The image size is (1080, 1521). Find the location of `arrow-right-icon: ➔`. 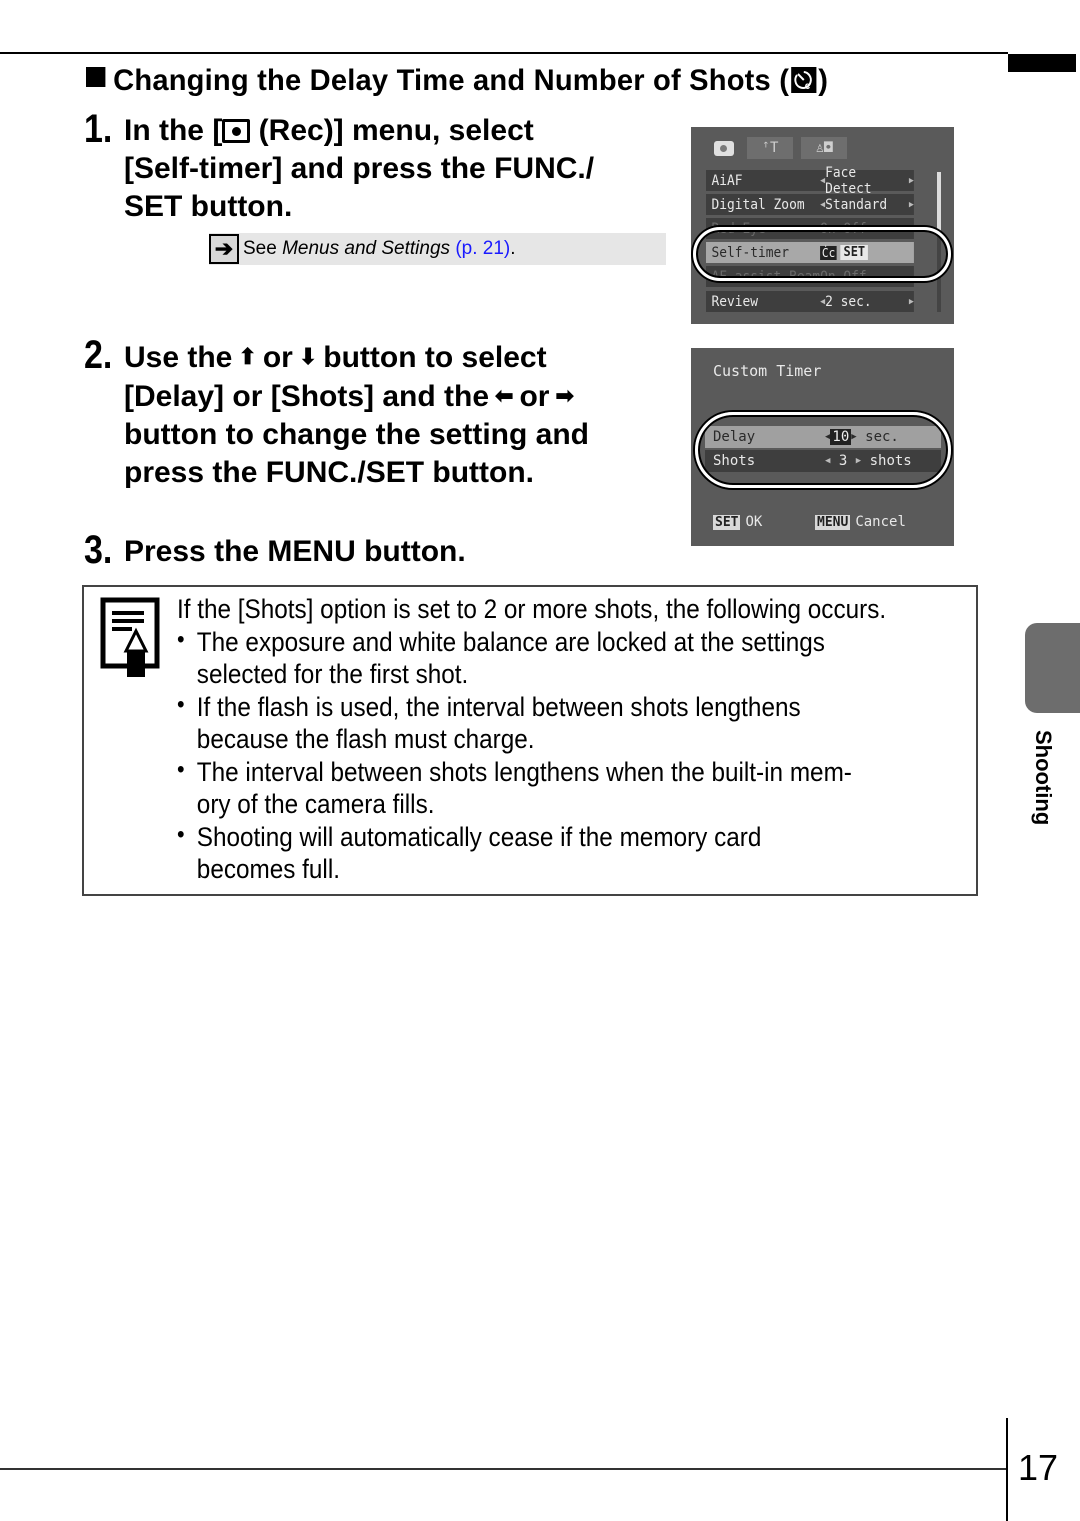

arrow-right-icon: ➔ is located at coordinates (224, 249).